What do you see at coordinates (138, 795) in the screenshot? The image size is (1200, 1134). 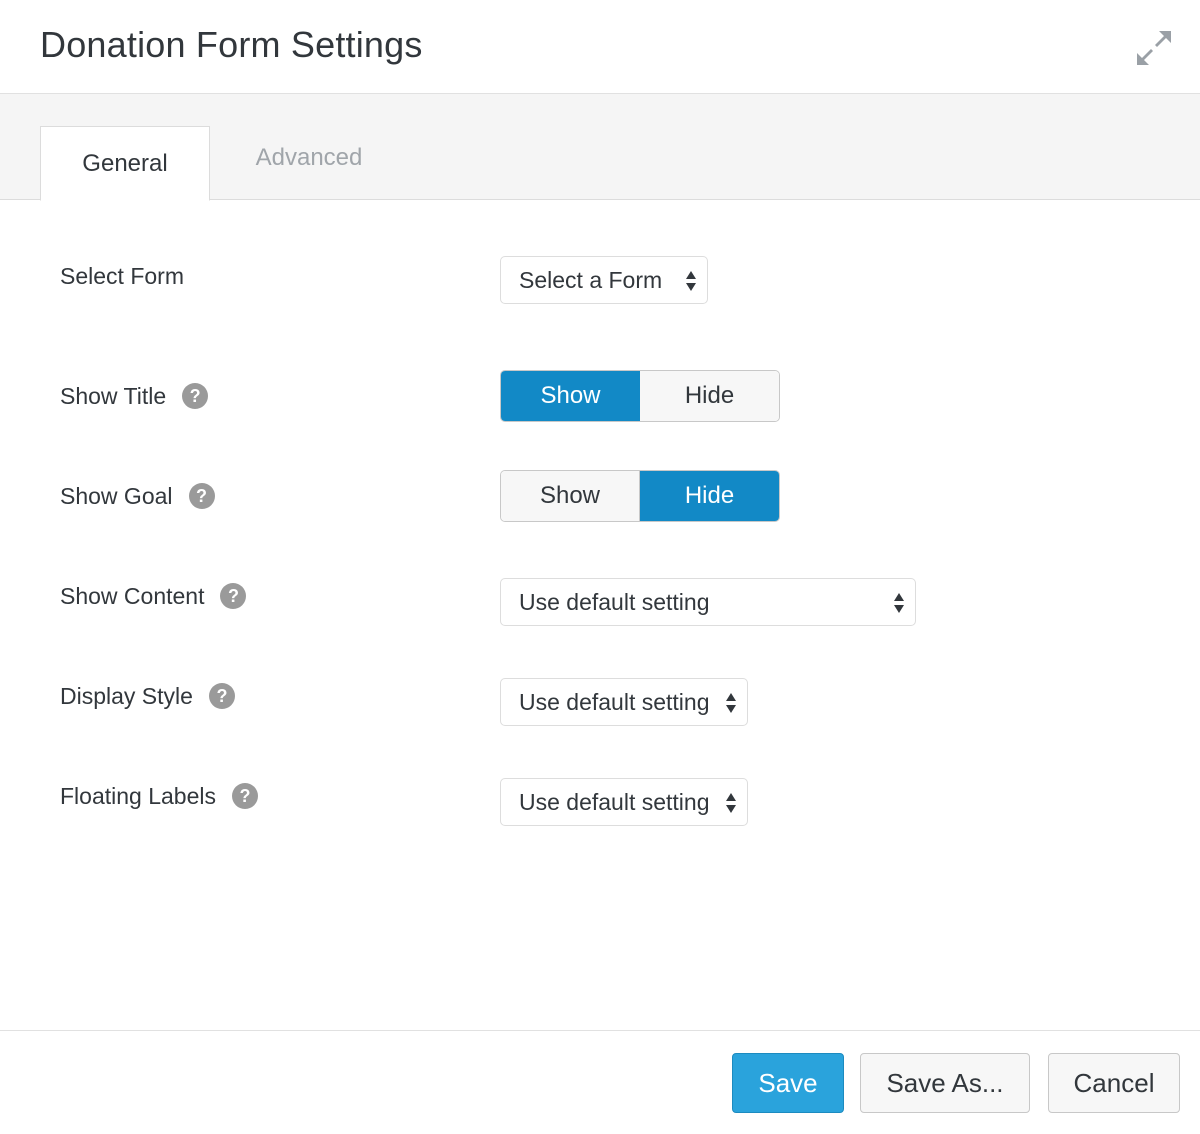 I see `floating-labels-label-text: Floating Labels` at bounding box center [138, 795].